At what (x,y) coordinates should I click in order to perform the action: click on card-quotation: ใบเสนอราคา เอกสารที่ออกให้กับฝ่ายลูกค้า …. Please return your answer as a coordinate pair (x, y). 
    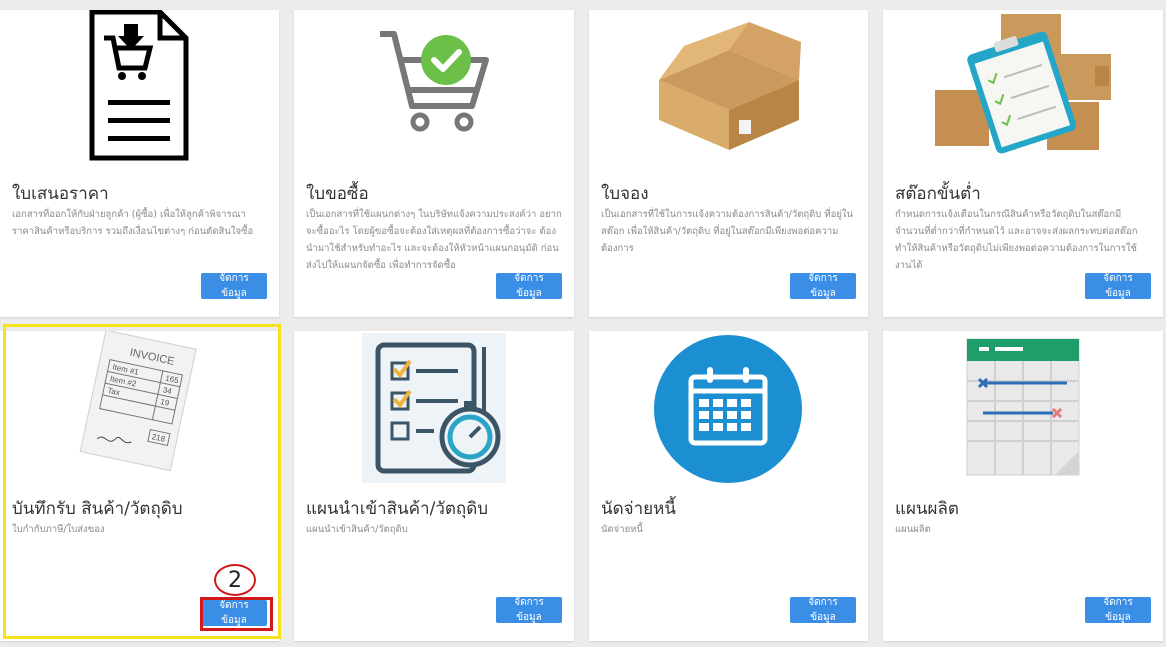
    Looking at the image, I should click on (139, 163).